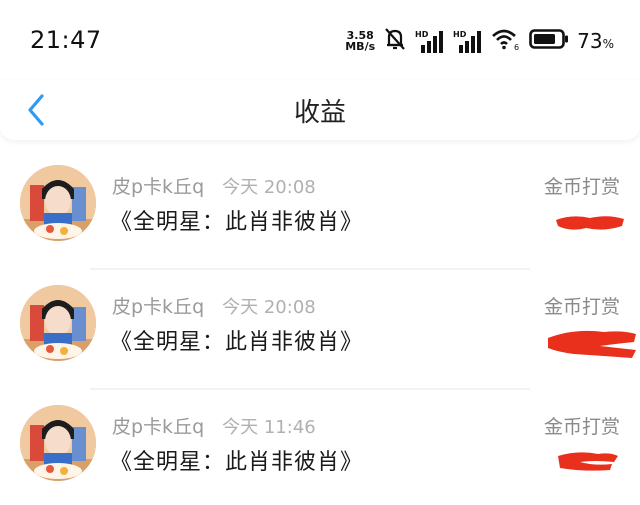 The height and width of the screenshot is (505, 640). Describe the element at coordinates (360, 46) in the screenshot. I see `network-speed-unit: MB/s` at that location.